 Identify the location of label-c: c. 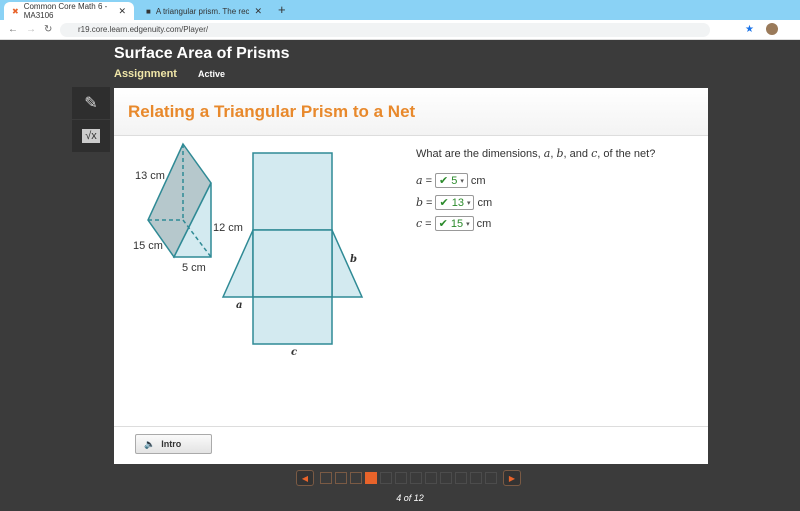
(294, 352).